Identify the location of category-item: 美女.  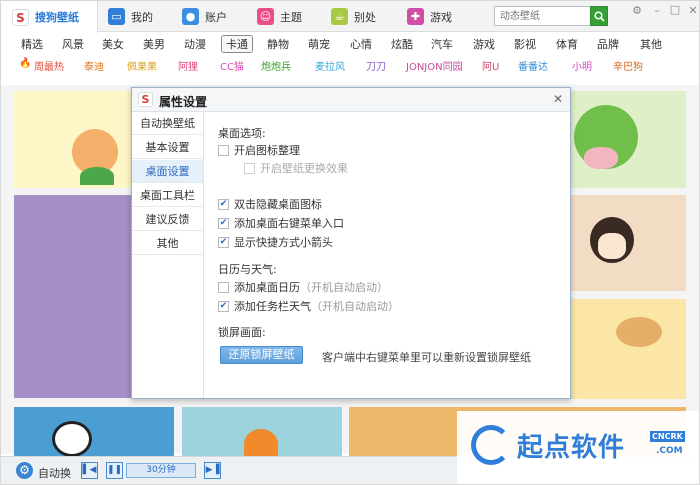
(113, 44).